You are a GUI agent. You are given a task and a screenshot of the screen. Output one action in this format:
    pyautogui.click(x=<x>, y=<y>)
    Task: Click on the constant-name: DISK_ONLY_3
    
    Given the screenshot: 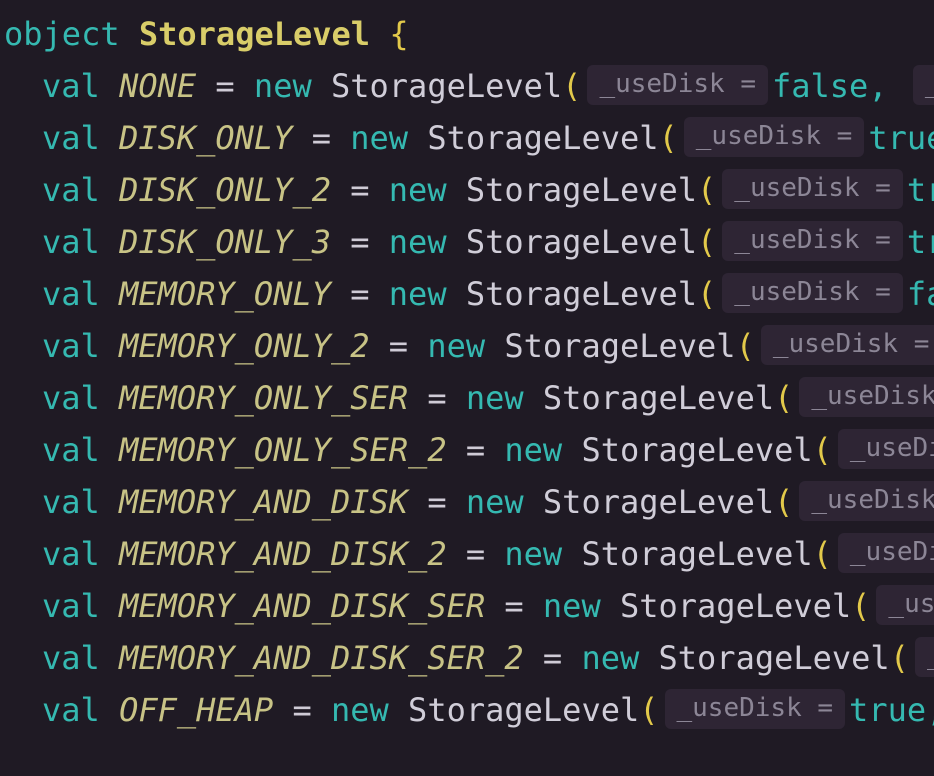 What is the action you would take?
    pyautogui.click(x=225, y=242)
    